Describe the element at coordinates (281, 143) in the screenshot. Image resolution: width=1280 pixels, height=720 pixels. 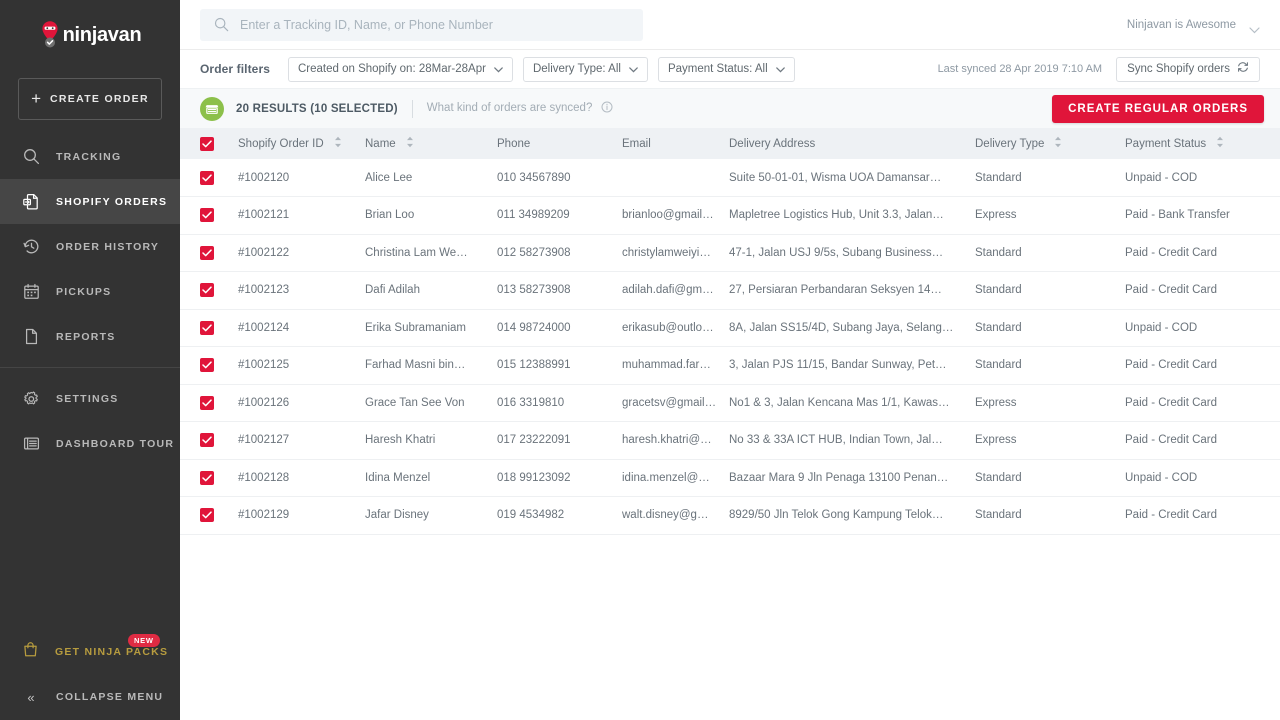
I see `header-label: Shopify Order ID` at that location.